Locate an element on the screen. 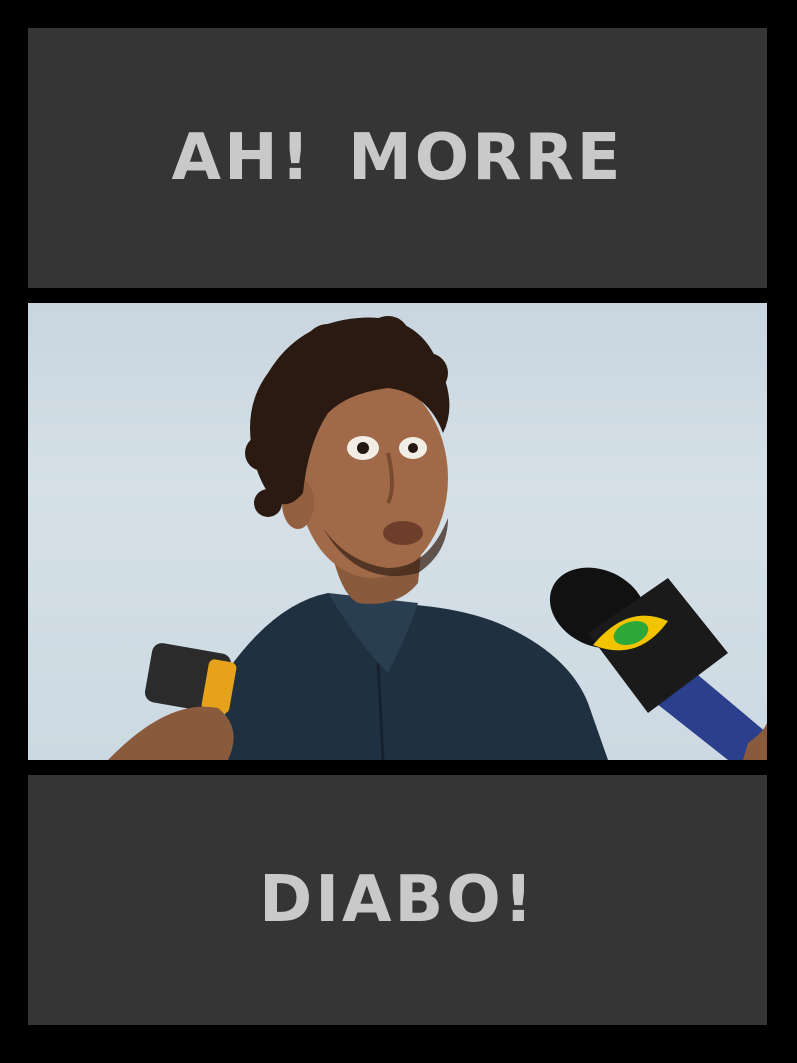  bottom-caption: DIABO! is located at coordinates (397, 900).